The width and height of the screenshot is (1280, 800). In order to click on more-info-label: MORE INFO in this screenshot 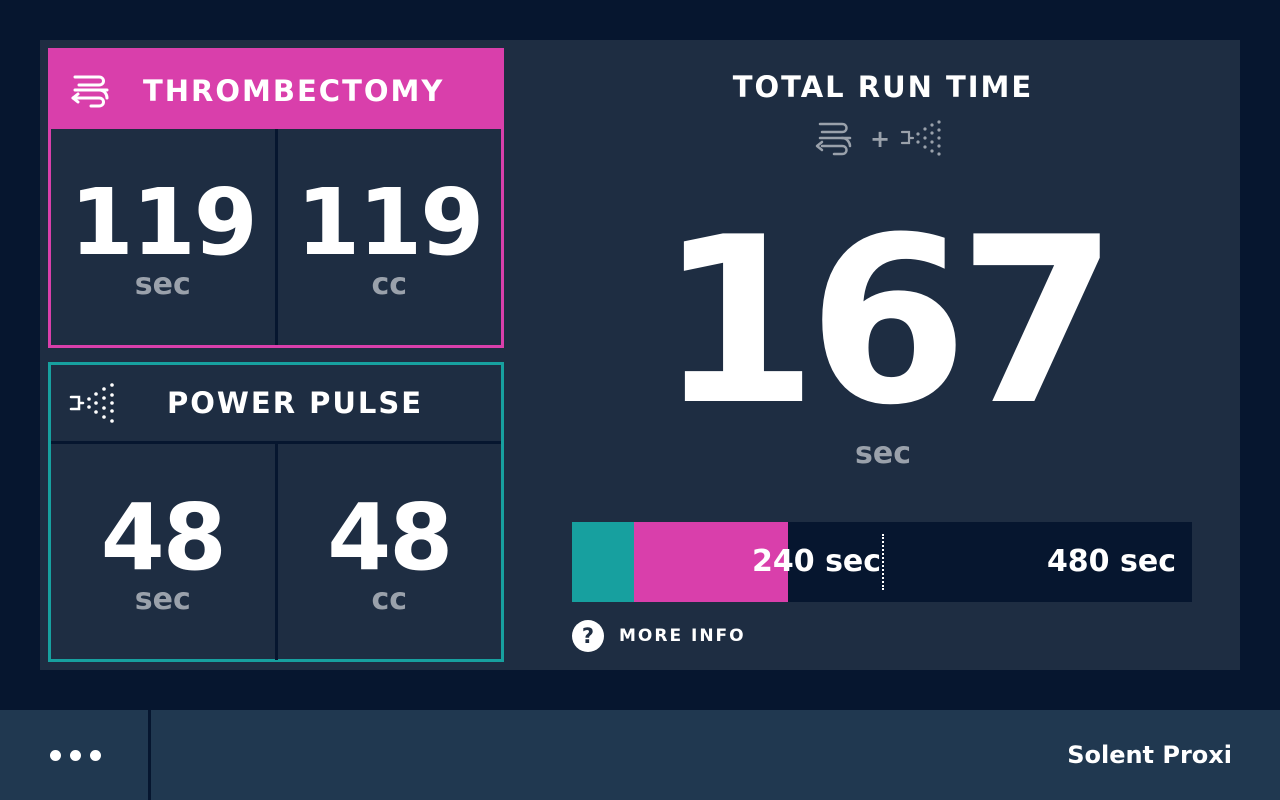, I will do `click(682, 636)`.